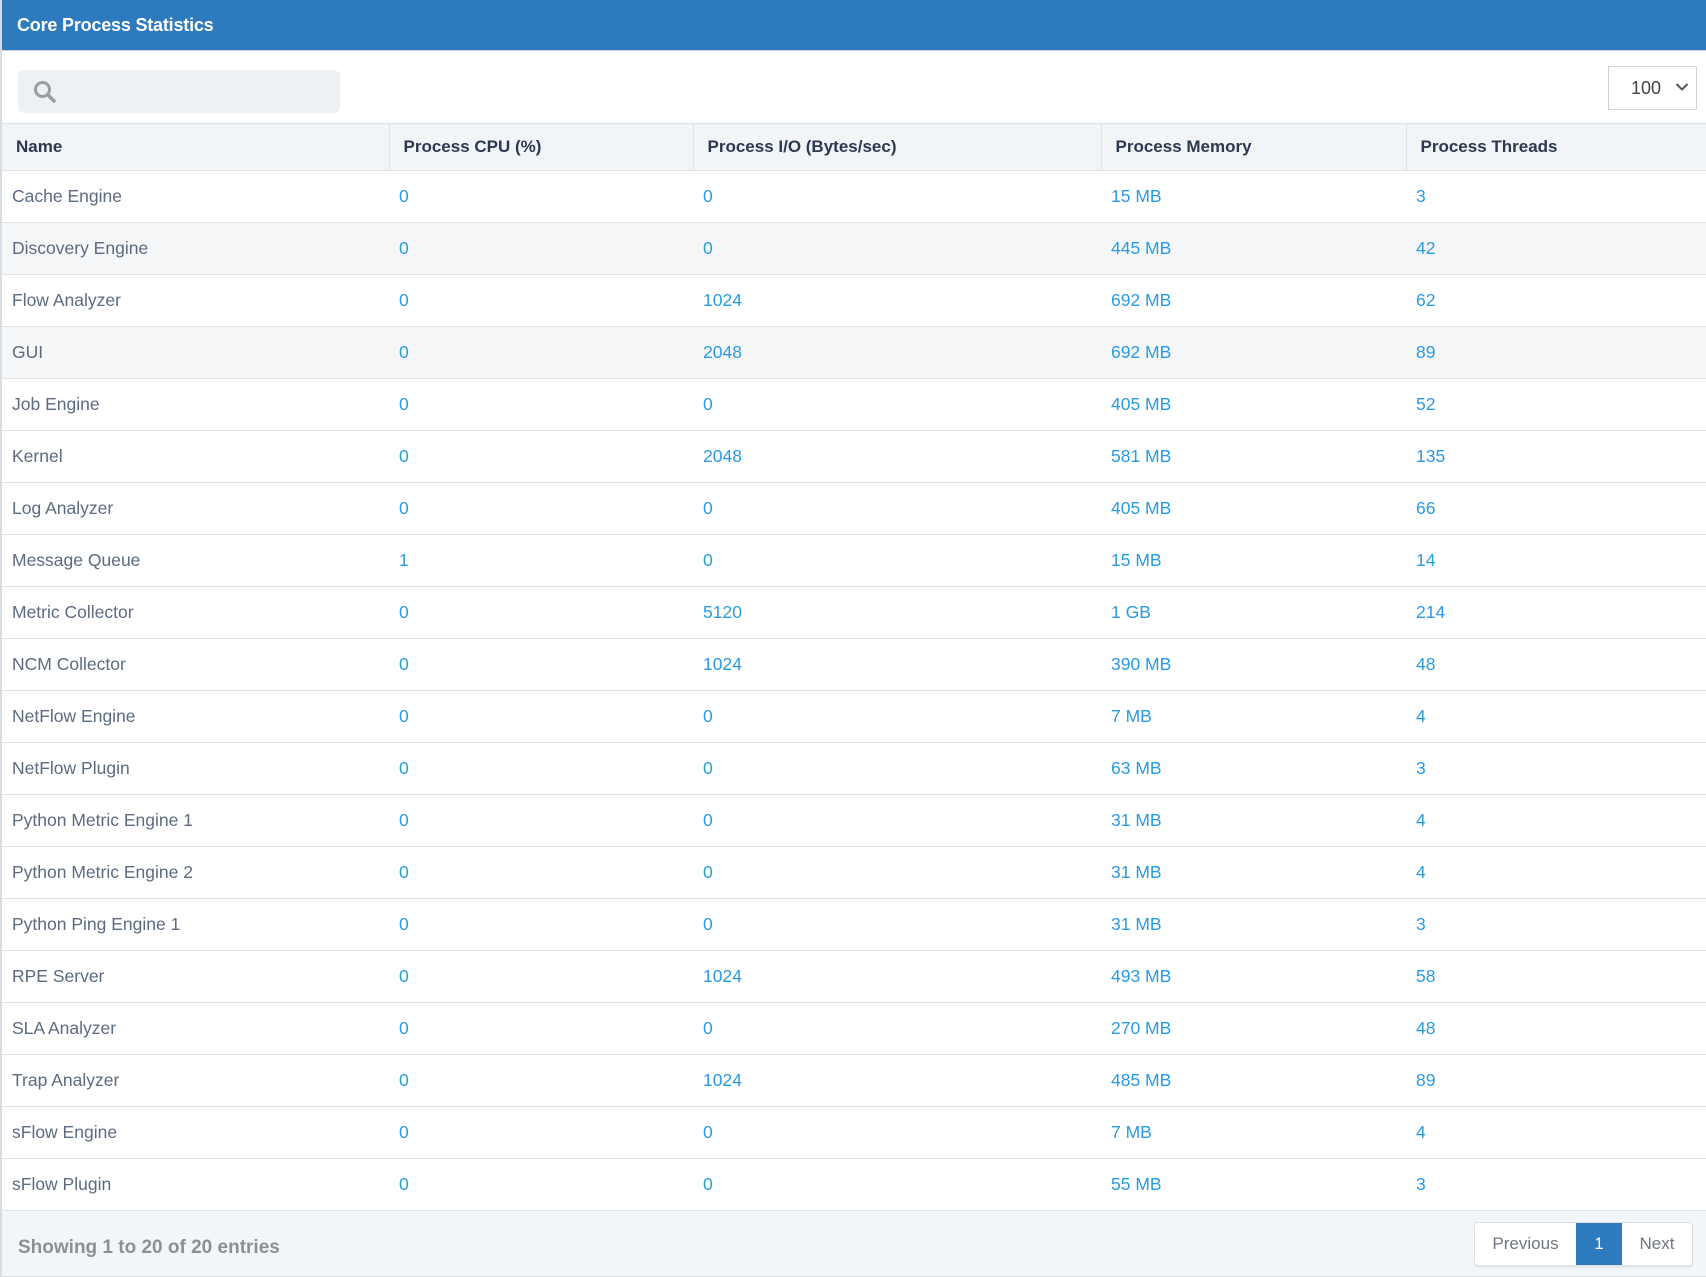 This screenshot has width=1706, height=1277. I want to click on table-row: Discovery Engine 0 0 445 MB 42, so click(854, 248).